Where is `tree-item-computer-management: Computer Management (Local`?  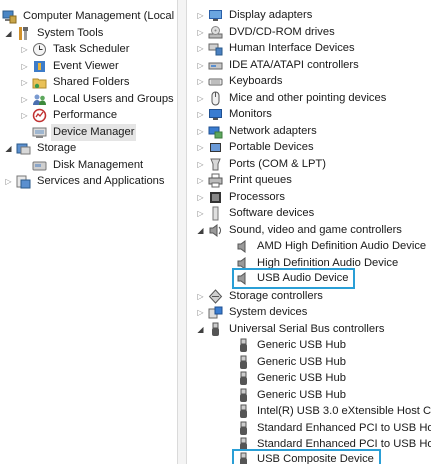 tree-item-computer-management: Computer Management (Local is located at coordinates (89, 16).